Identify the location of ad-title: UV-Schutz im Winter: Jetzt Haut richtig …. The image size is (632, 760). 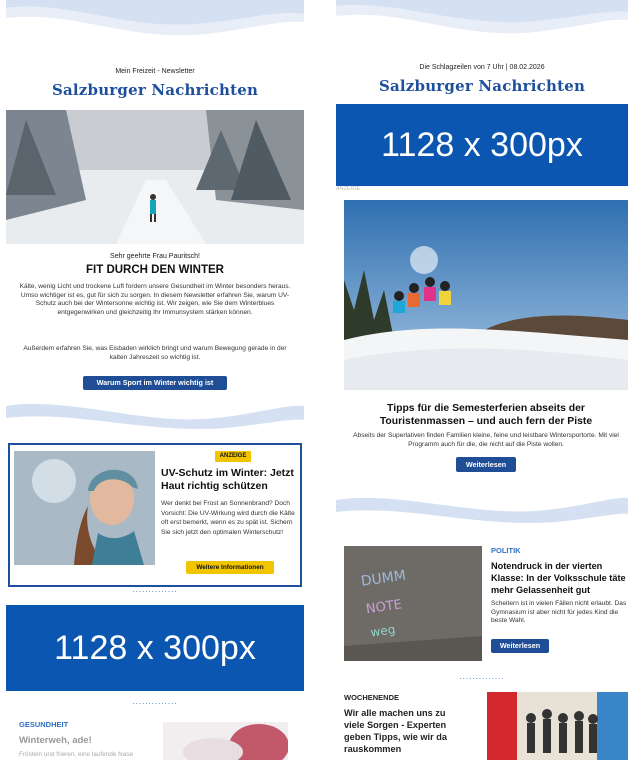
(228, 480).